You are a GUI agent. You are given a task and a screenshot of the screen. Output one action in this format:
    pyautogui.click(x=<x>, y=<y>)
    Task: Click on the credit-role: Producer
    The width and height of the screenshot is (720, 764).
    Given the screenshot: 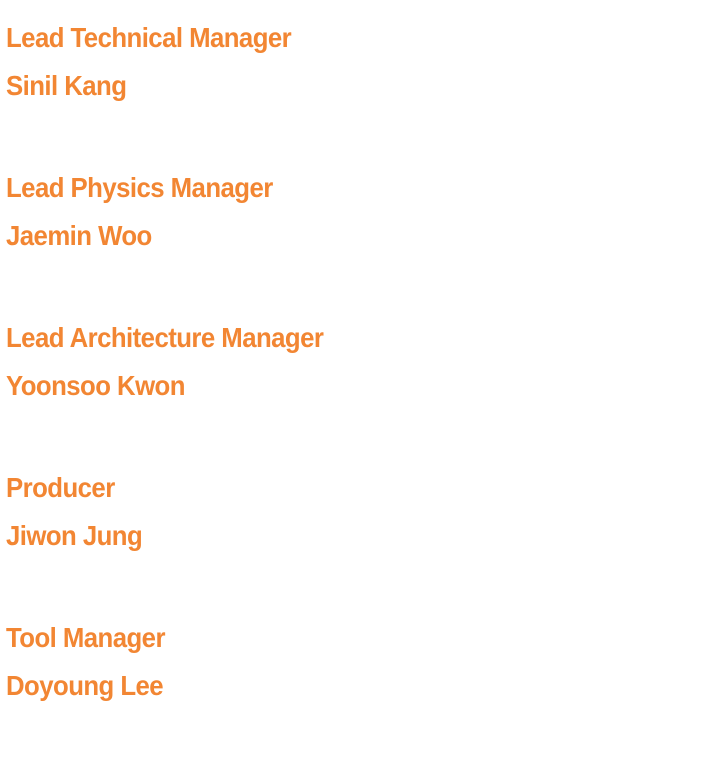 What is the action you would take?
    pyautogui.click(x=60, y=487)
    